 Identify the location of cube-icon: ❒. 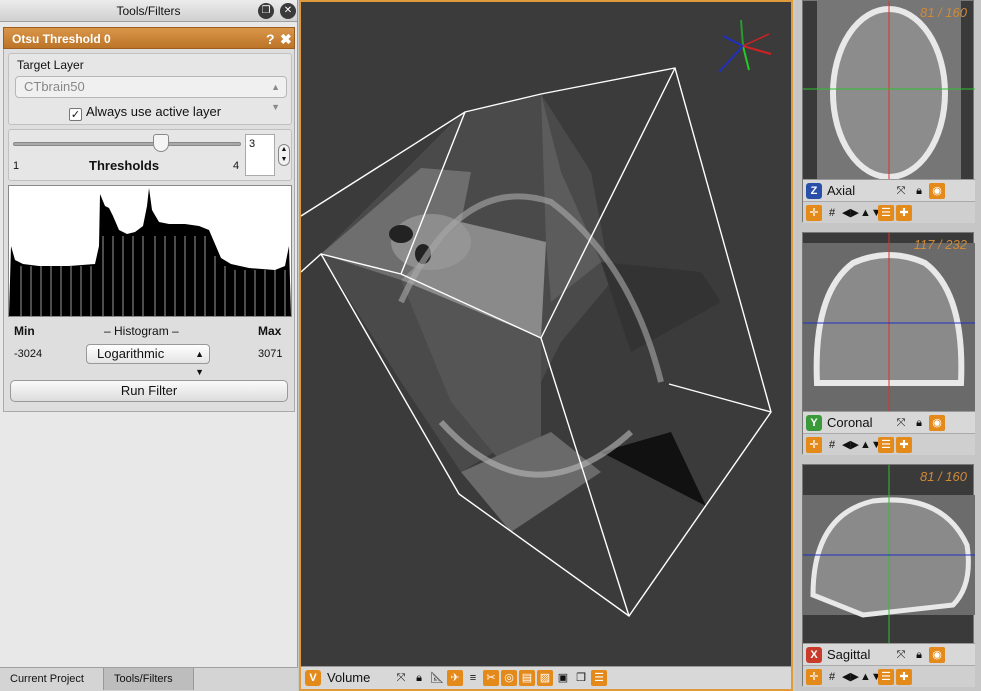
(581, 678).